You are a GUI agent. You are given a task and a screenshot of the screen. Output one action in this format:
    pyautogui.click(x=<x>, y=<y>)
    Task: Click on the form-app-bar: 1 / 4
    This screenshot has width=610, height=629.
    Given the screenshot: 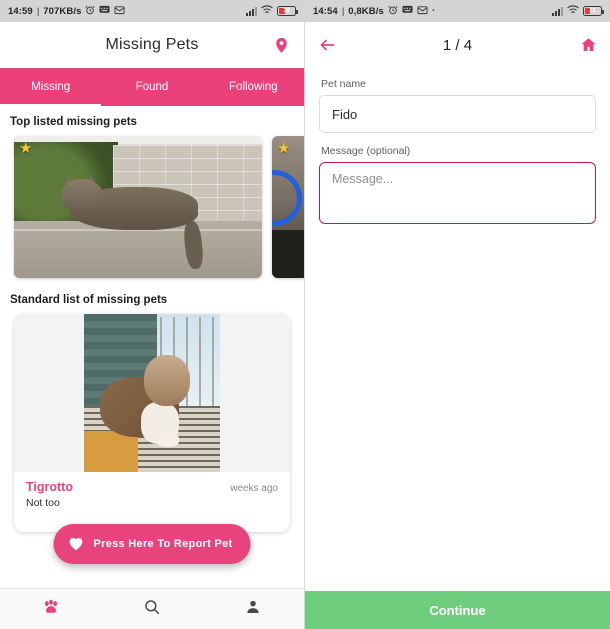 What is the action you would take?
    pyautogui.click(x=457, y=45)
    